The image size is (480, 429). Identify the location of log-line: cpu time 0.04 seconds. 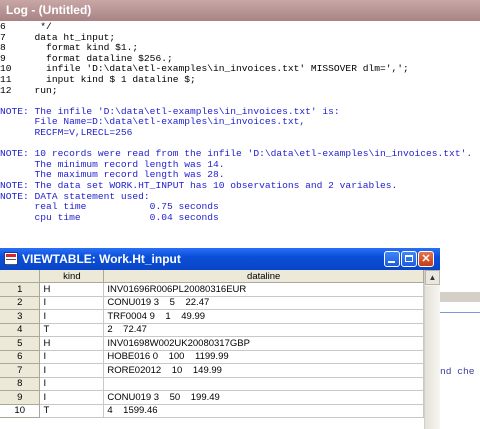
(109, 217).